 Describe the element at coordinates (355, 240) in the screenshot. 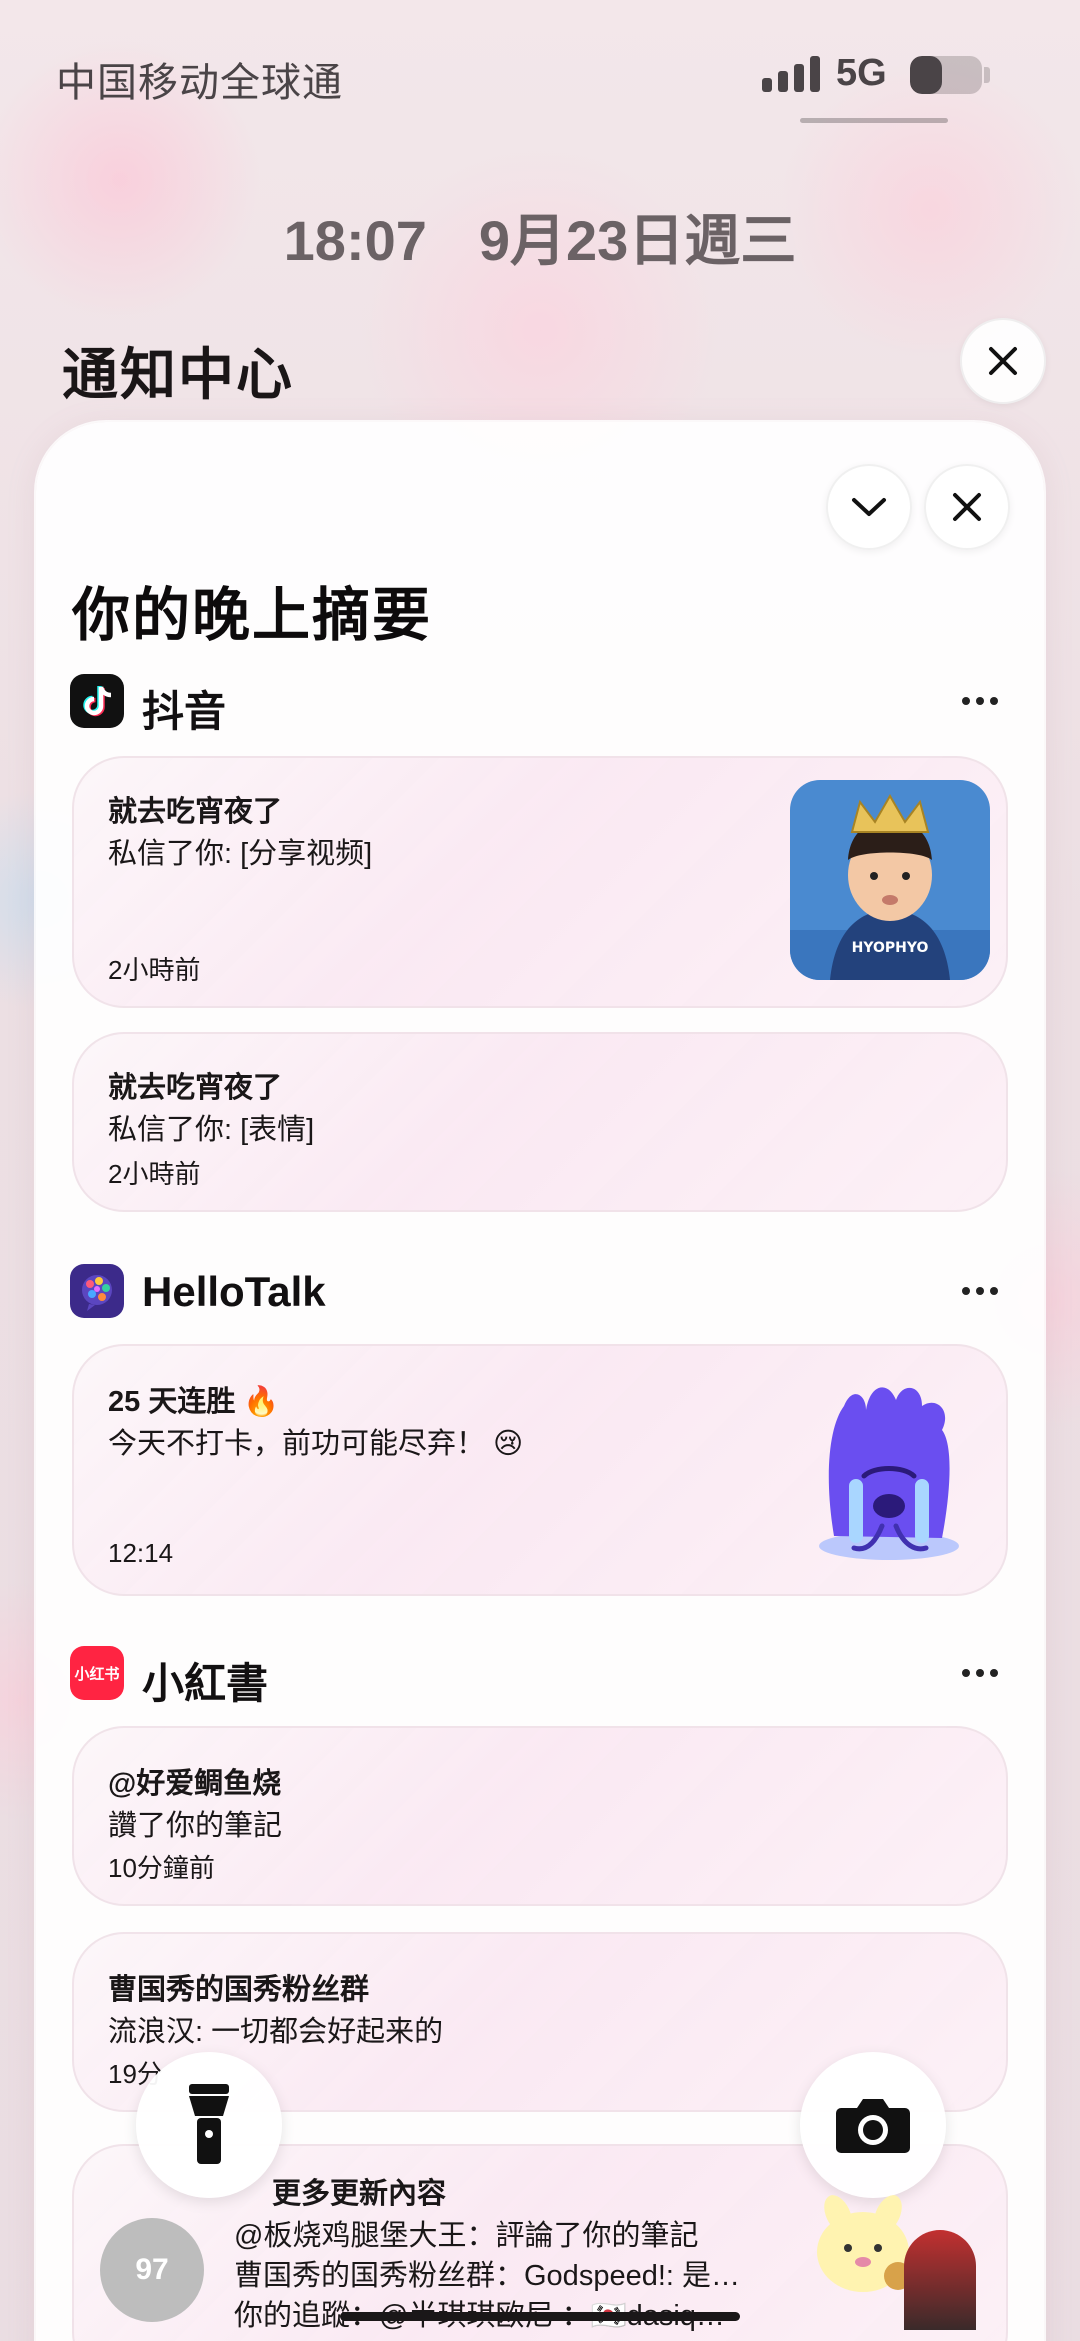

I see `clock-time: 18:07` at that location.